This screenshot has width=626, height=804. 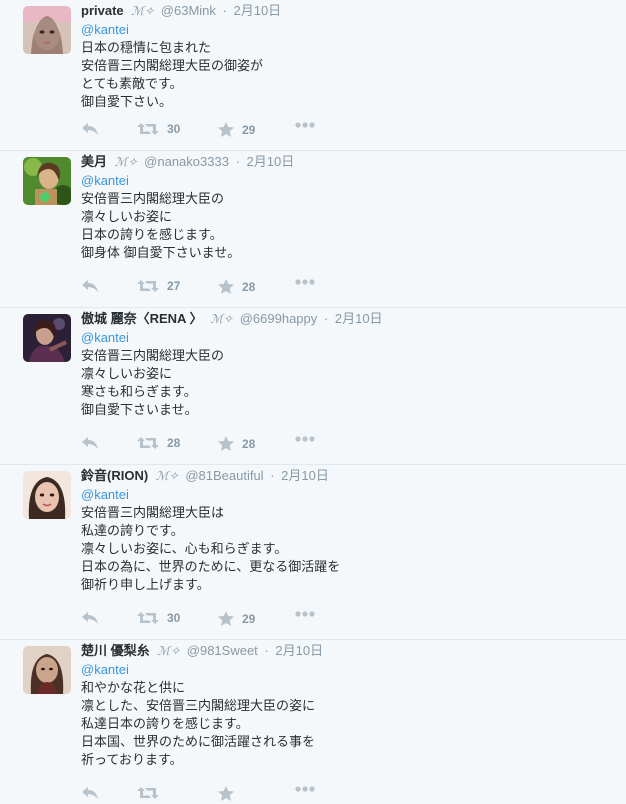 I want to click on tweet-text-line: 私達の誇りです。, so click(x=132, y=530).